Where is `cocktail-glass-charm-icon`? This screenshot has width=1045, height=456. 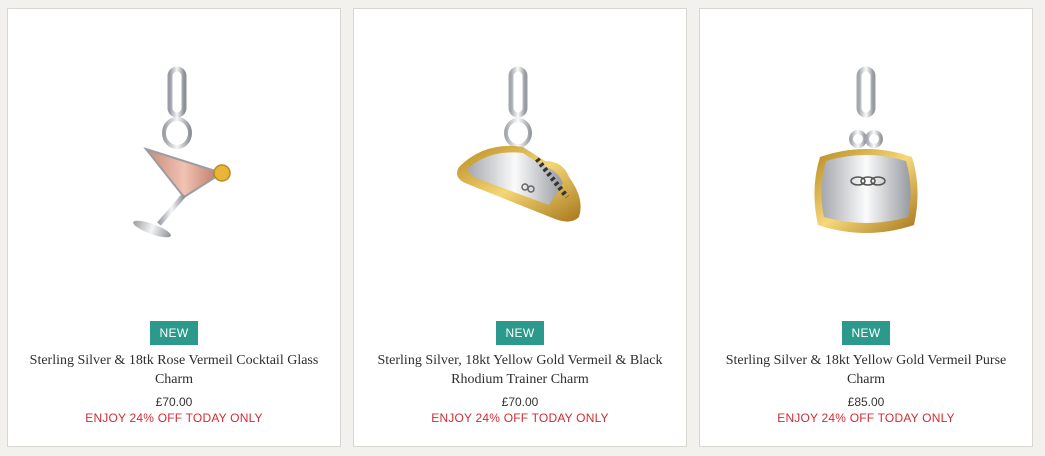 cocktail-glass-charm-icon is located at coordinates (182, 152).